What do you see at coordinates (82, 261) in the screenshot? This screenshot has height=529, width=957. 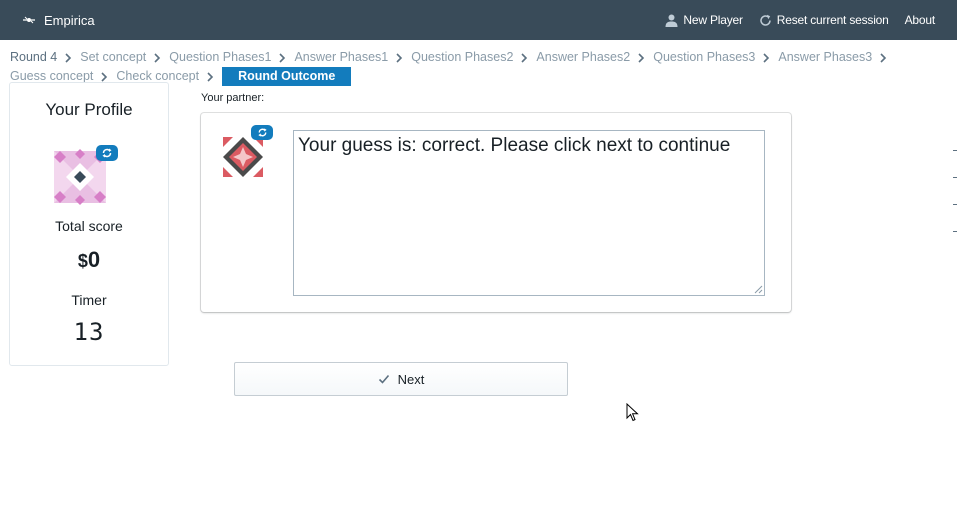 I see `currency-symbol: $` at bounding box center [82, 261].